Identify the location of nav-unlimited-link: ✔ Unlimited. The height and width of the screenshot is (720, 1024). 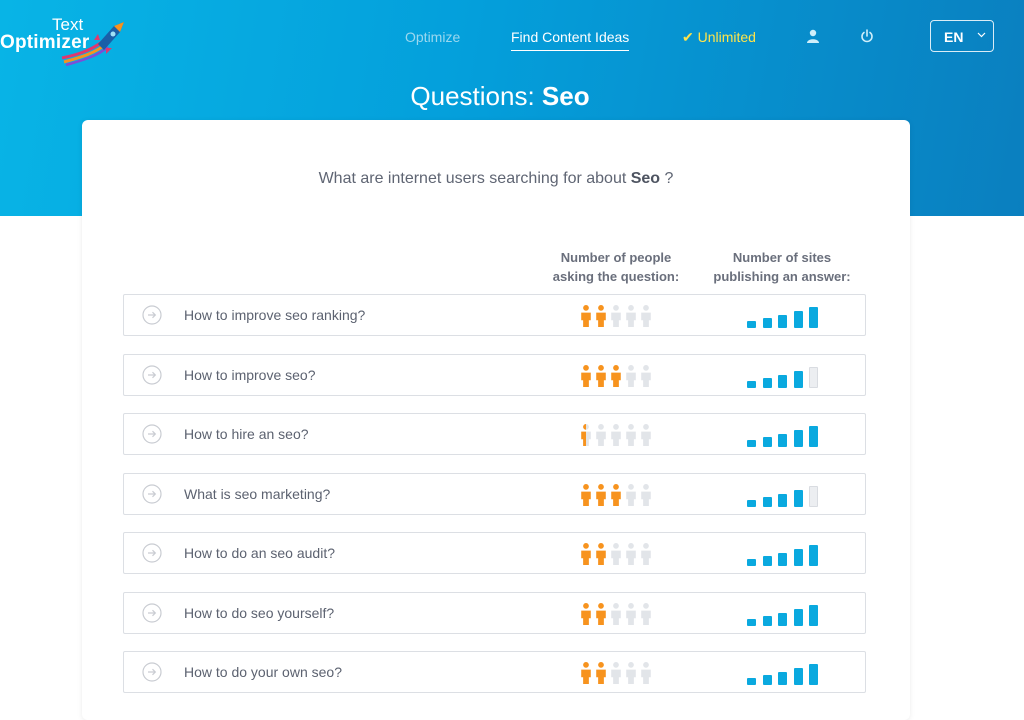
(719, 37).